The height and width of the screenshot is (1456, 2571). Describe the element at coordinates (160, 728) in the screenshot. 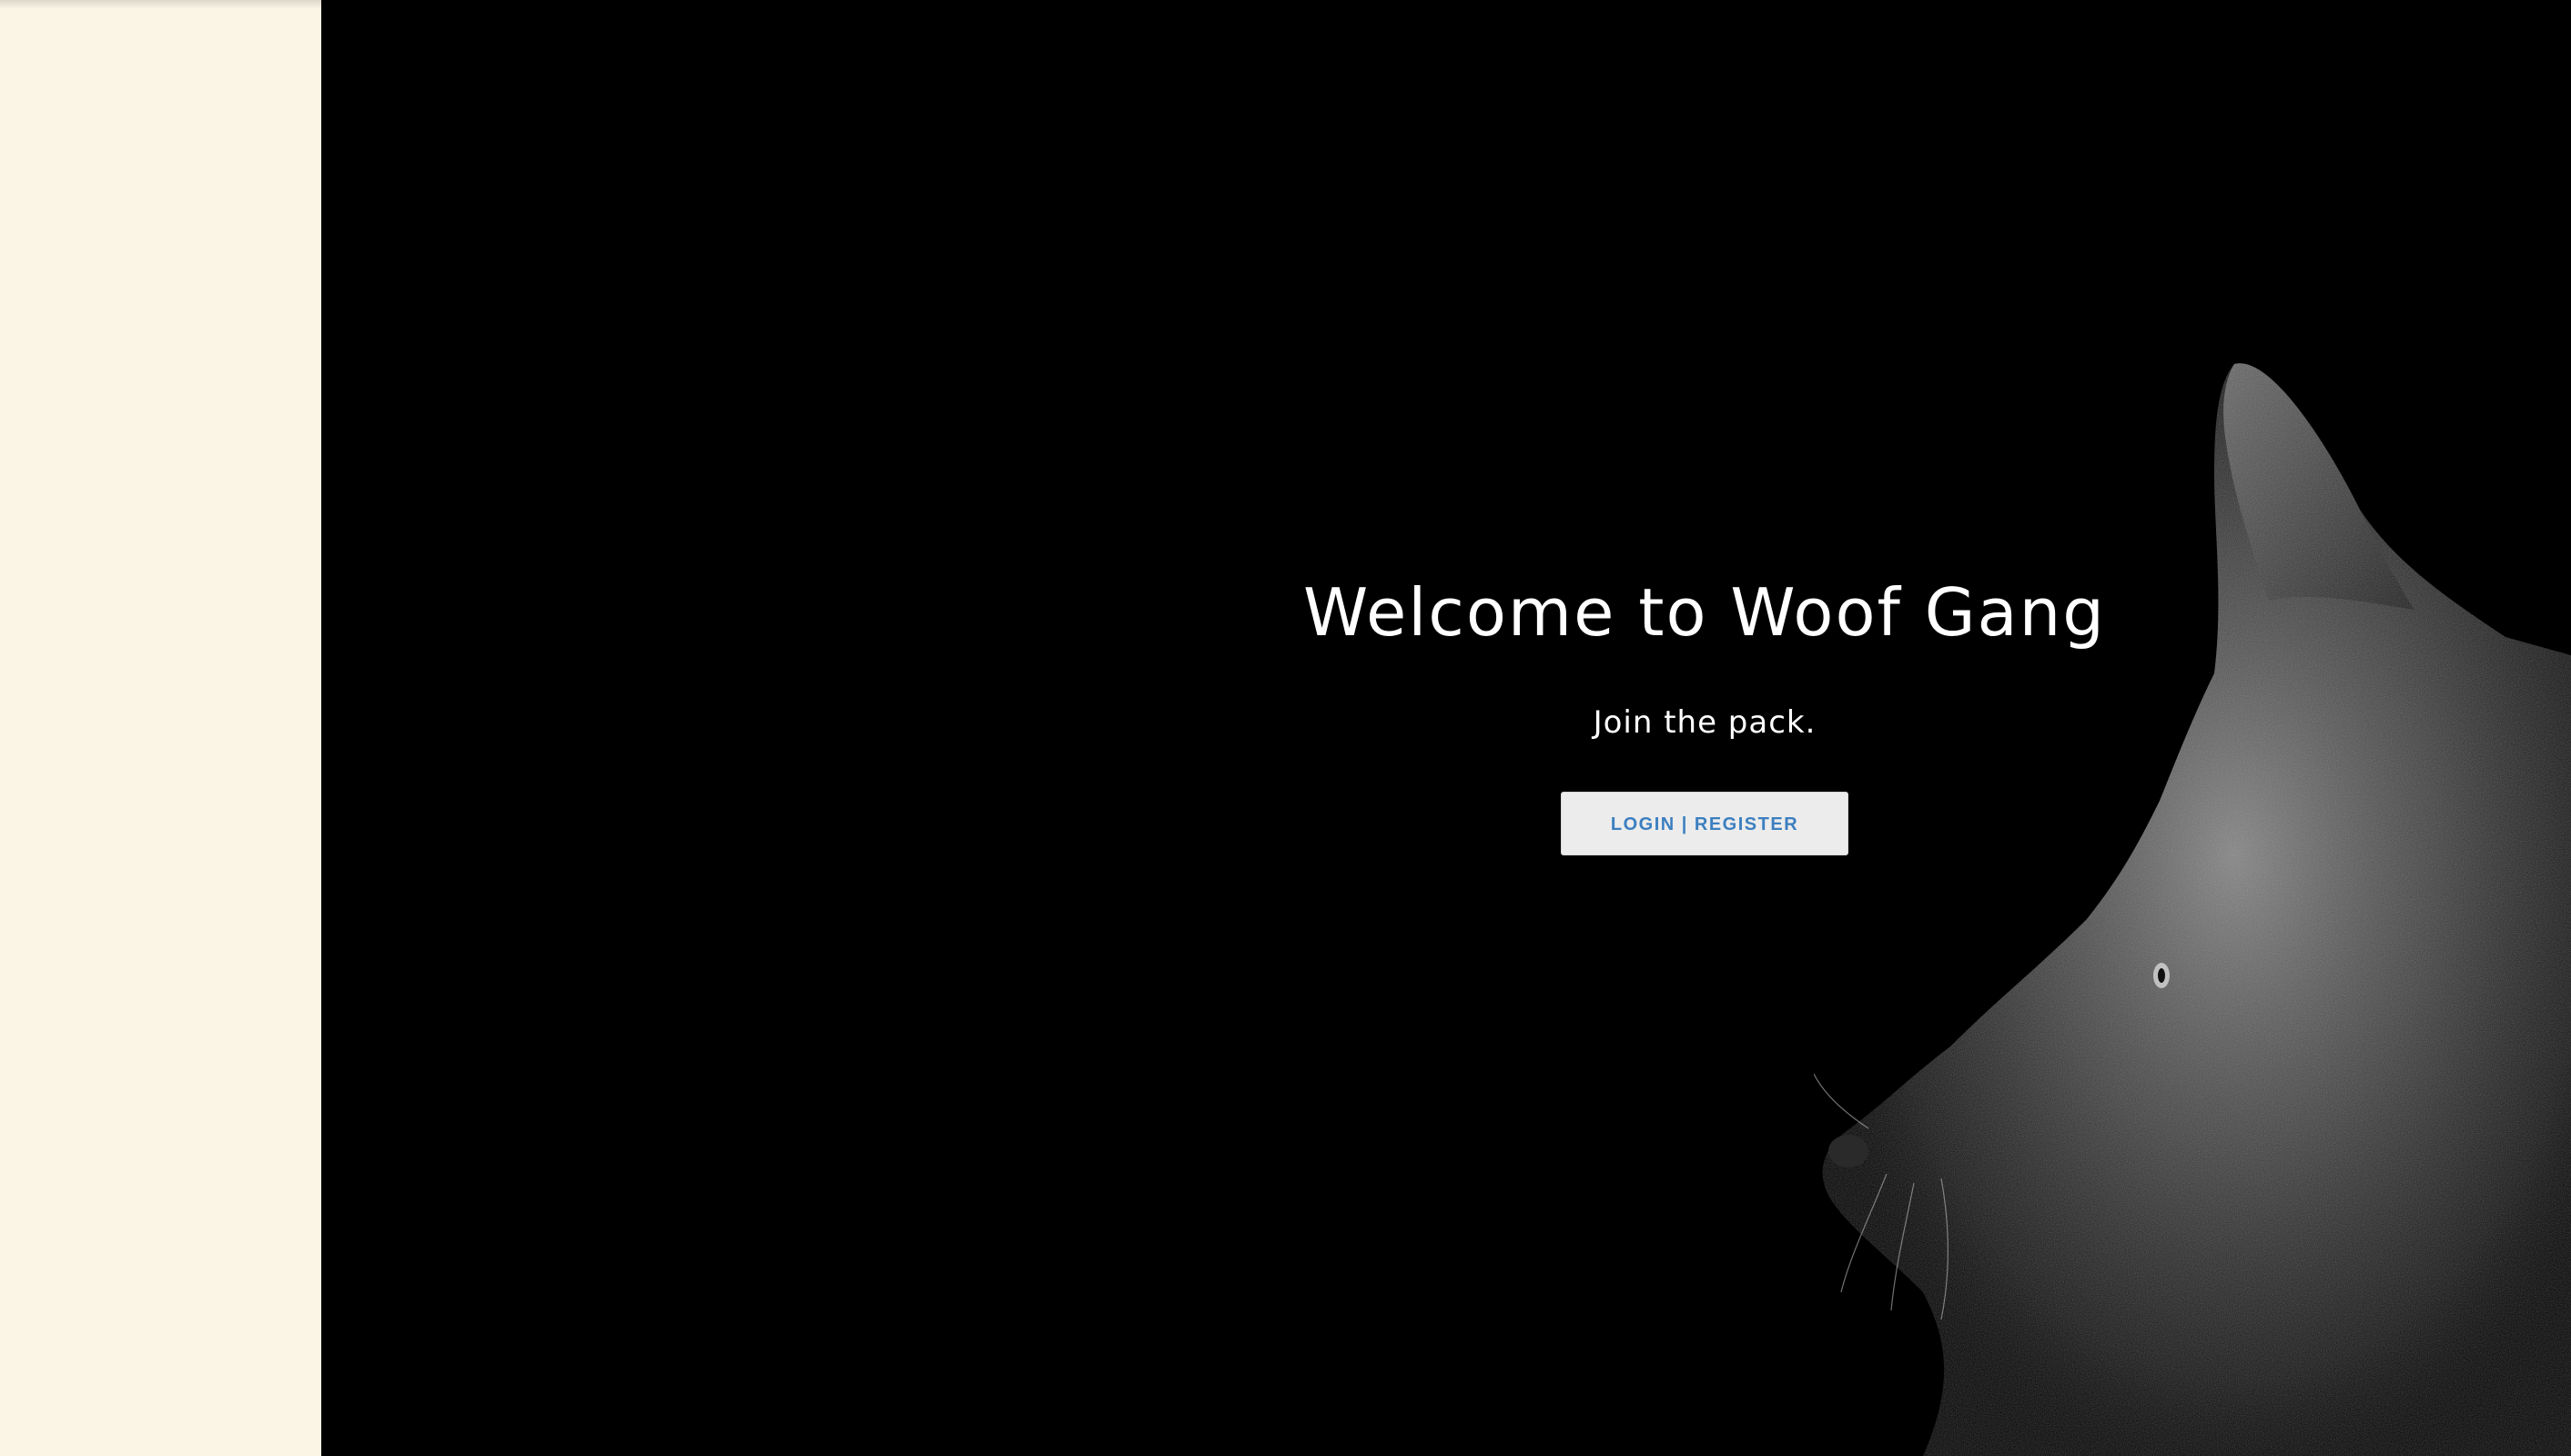

I see `left-side-panel` at that location.